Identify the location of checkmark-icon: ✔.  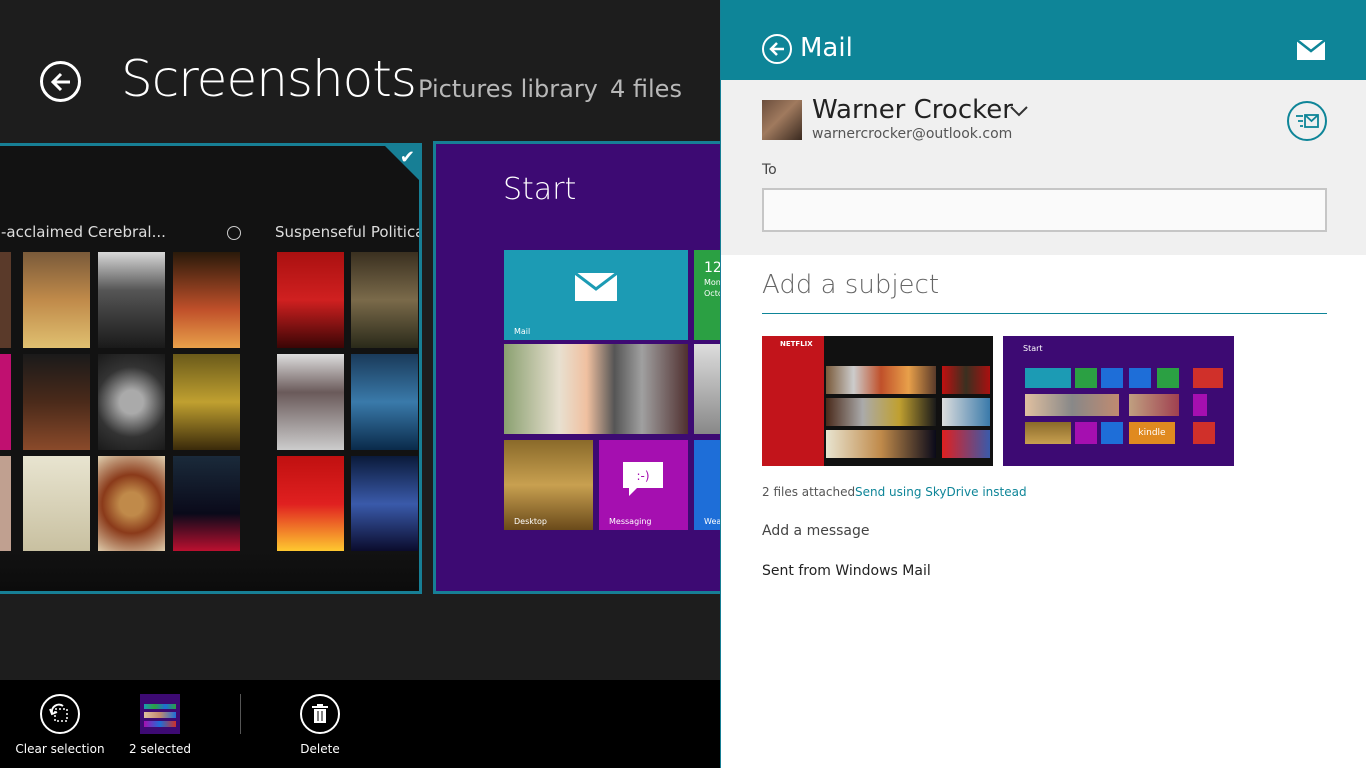
(407, 157).